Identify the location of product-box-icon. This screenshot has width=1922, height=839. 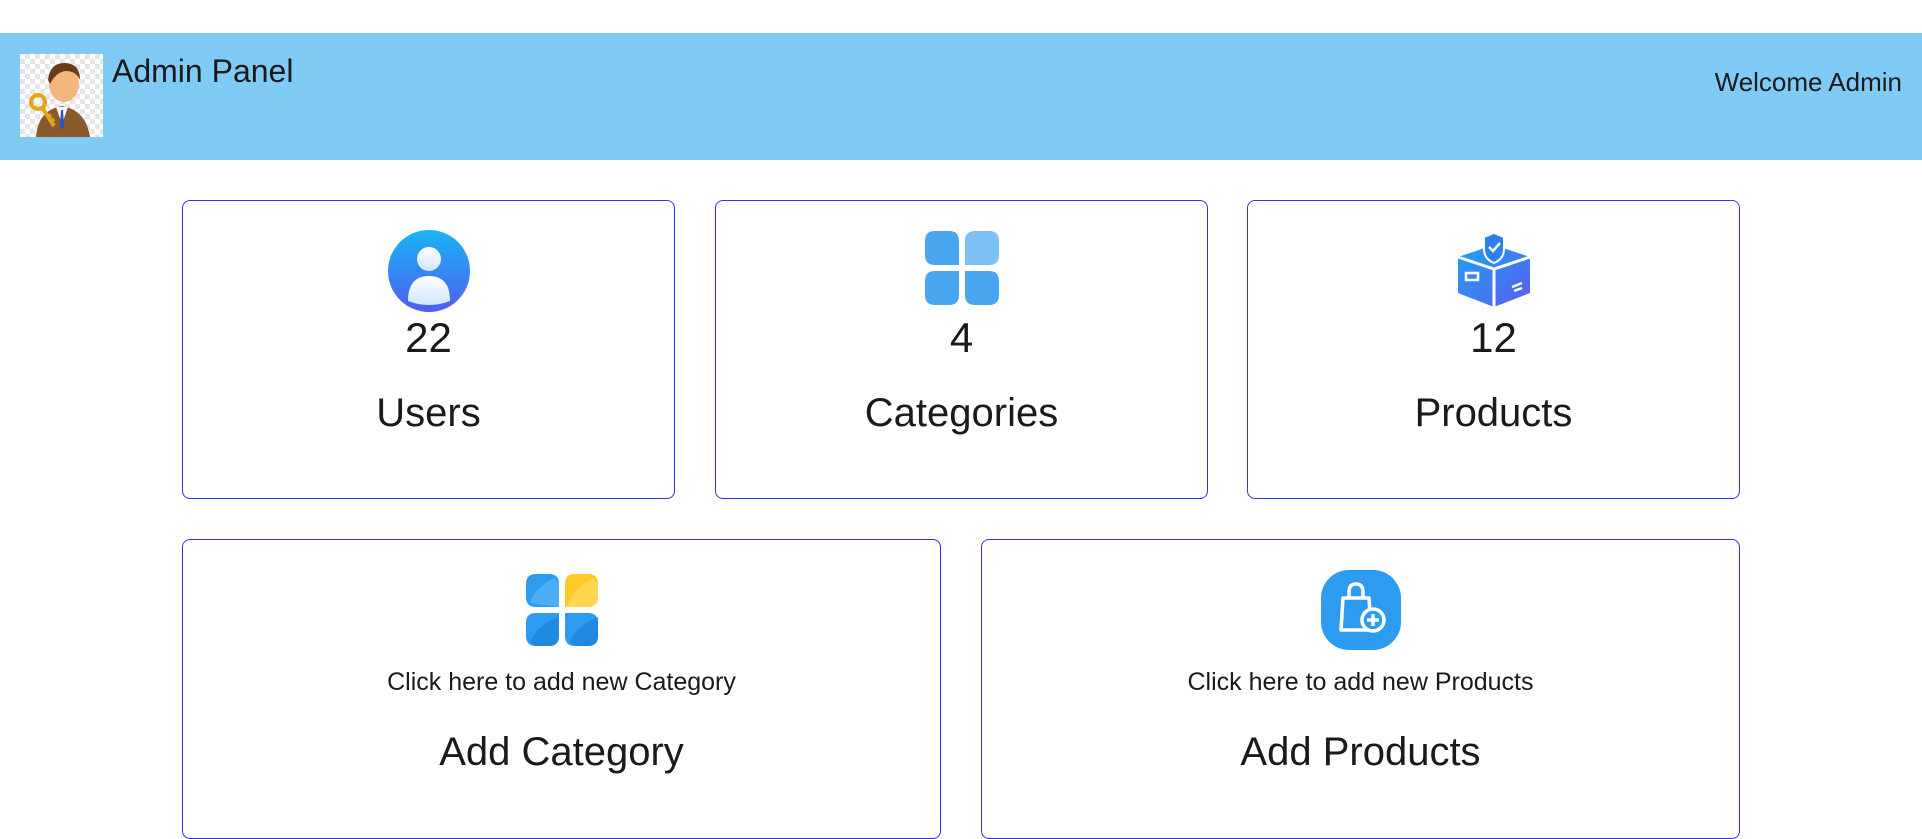
(1493, 270).